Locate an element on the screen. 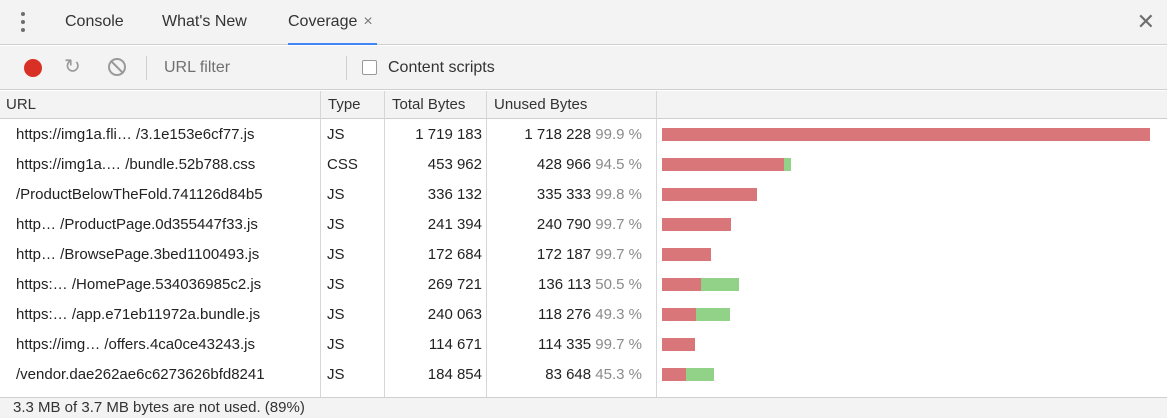 The image size is (1167, 418). tab-coverage: Coverage × is located at coordinates (332, 22).